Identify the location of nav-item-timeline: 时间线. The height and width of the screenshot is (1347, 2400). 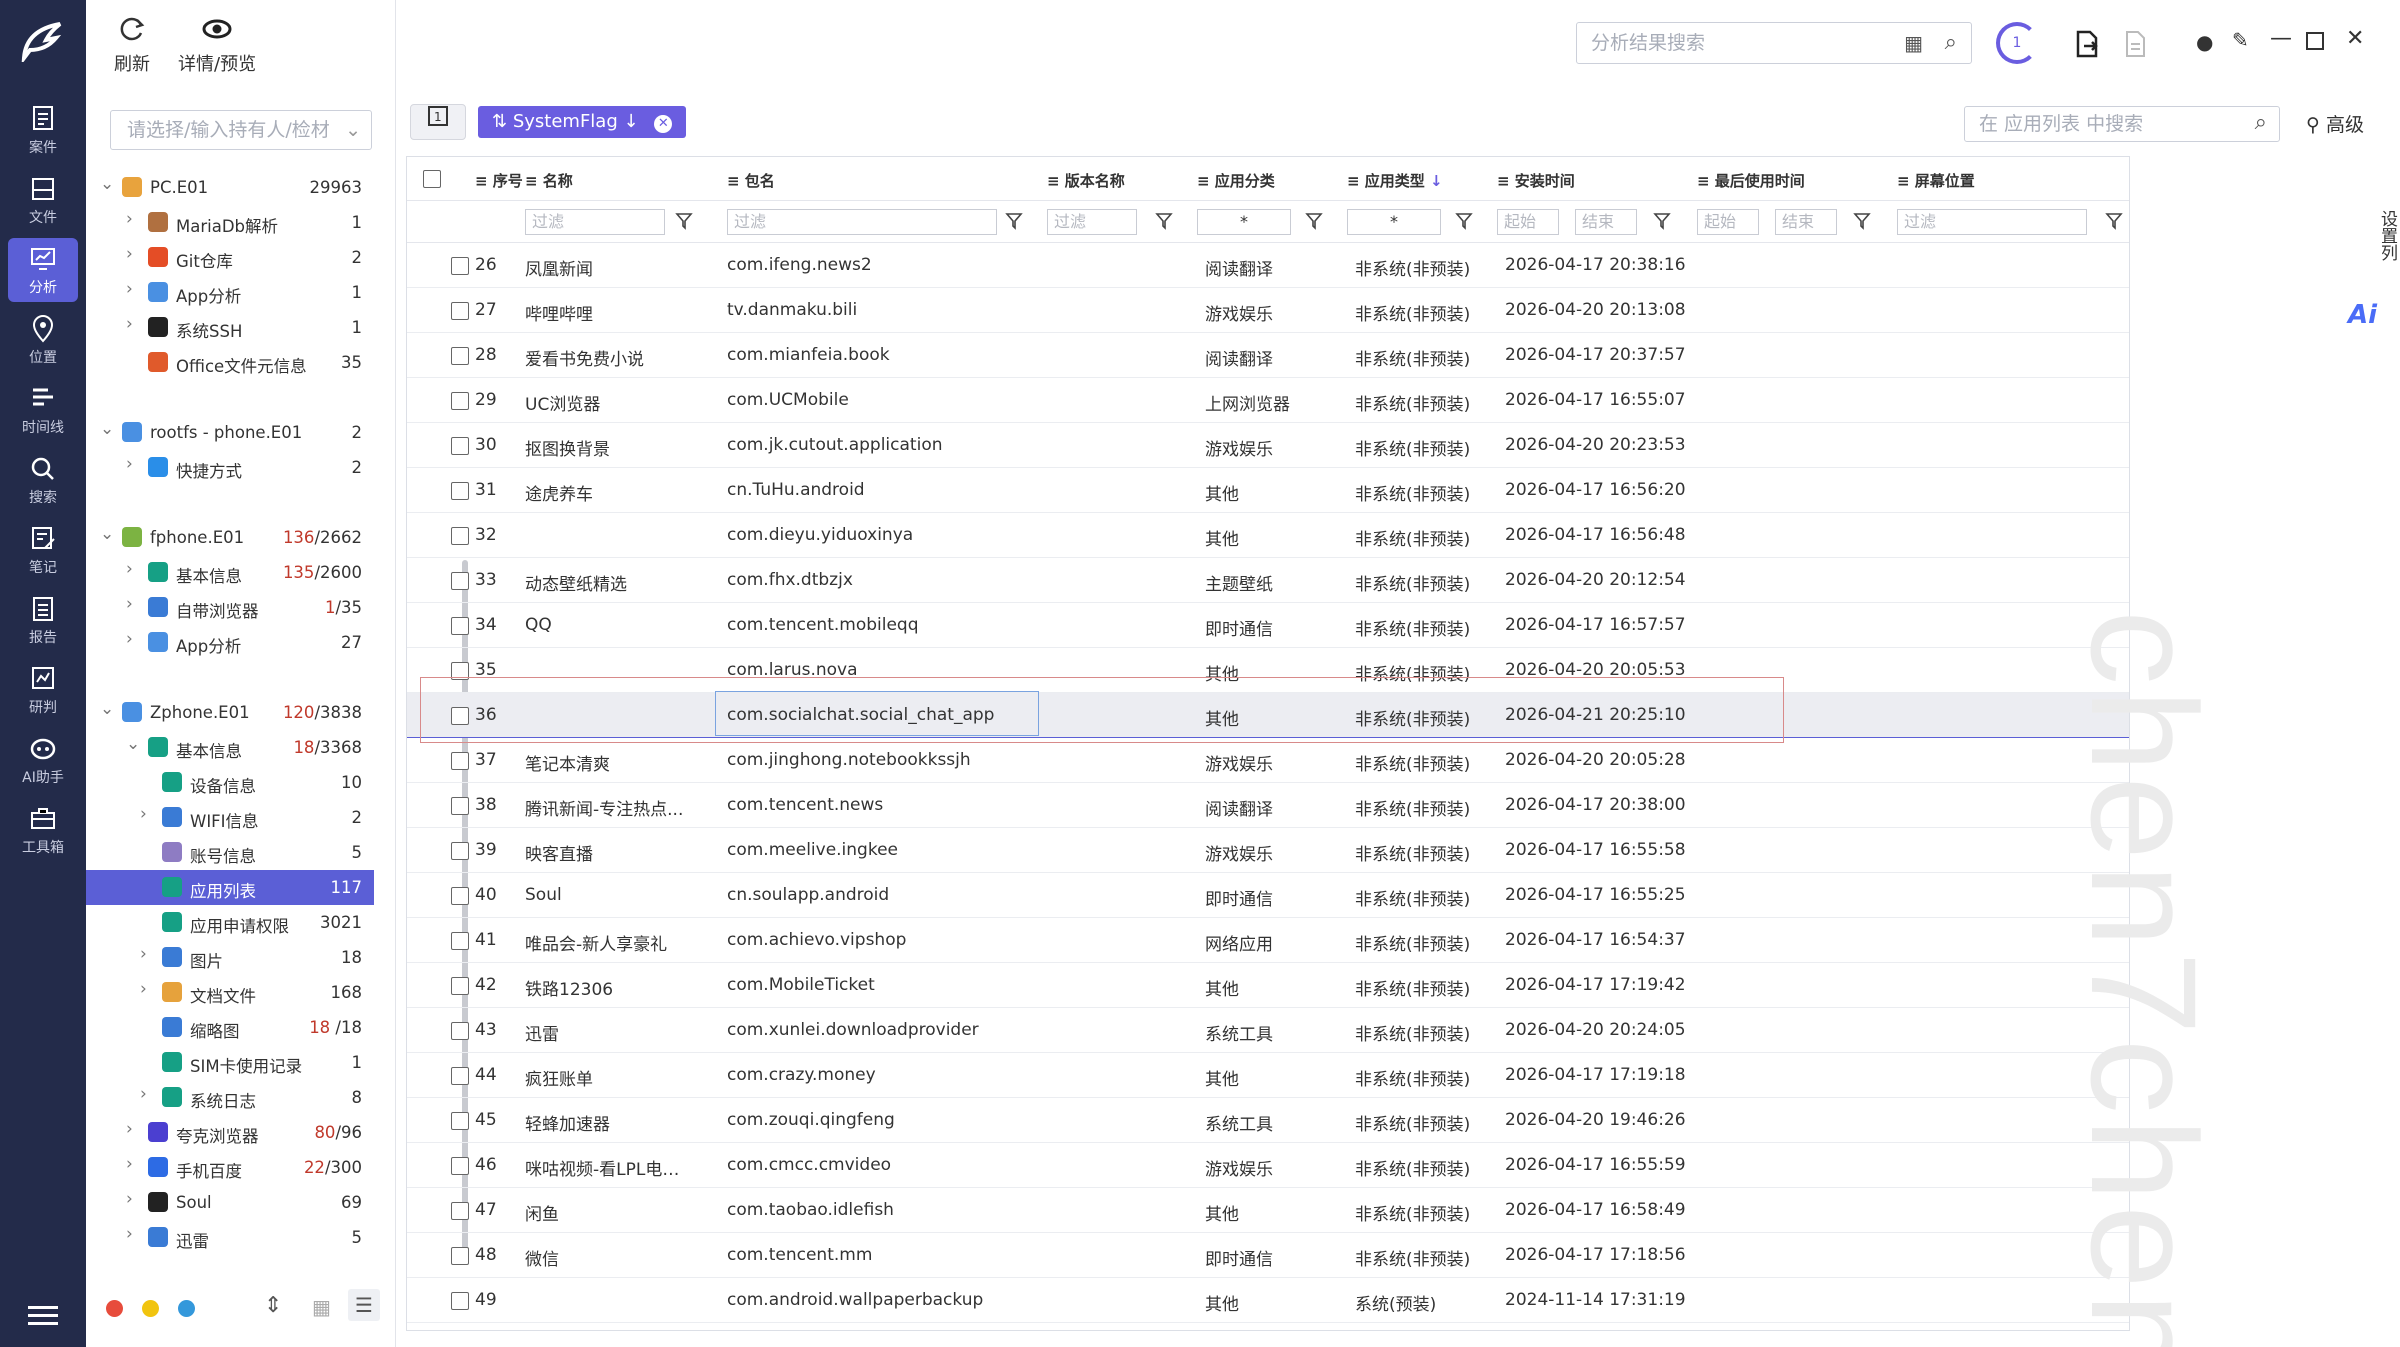
(43, 410).